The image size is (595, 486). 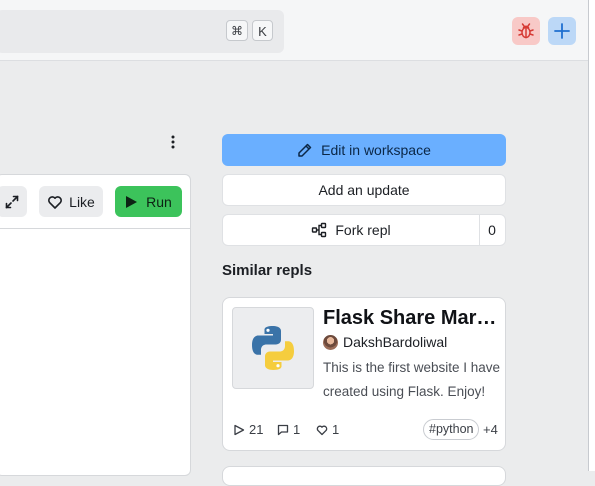 I want to click on run-label: Run, so click(x=159, y=201).